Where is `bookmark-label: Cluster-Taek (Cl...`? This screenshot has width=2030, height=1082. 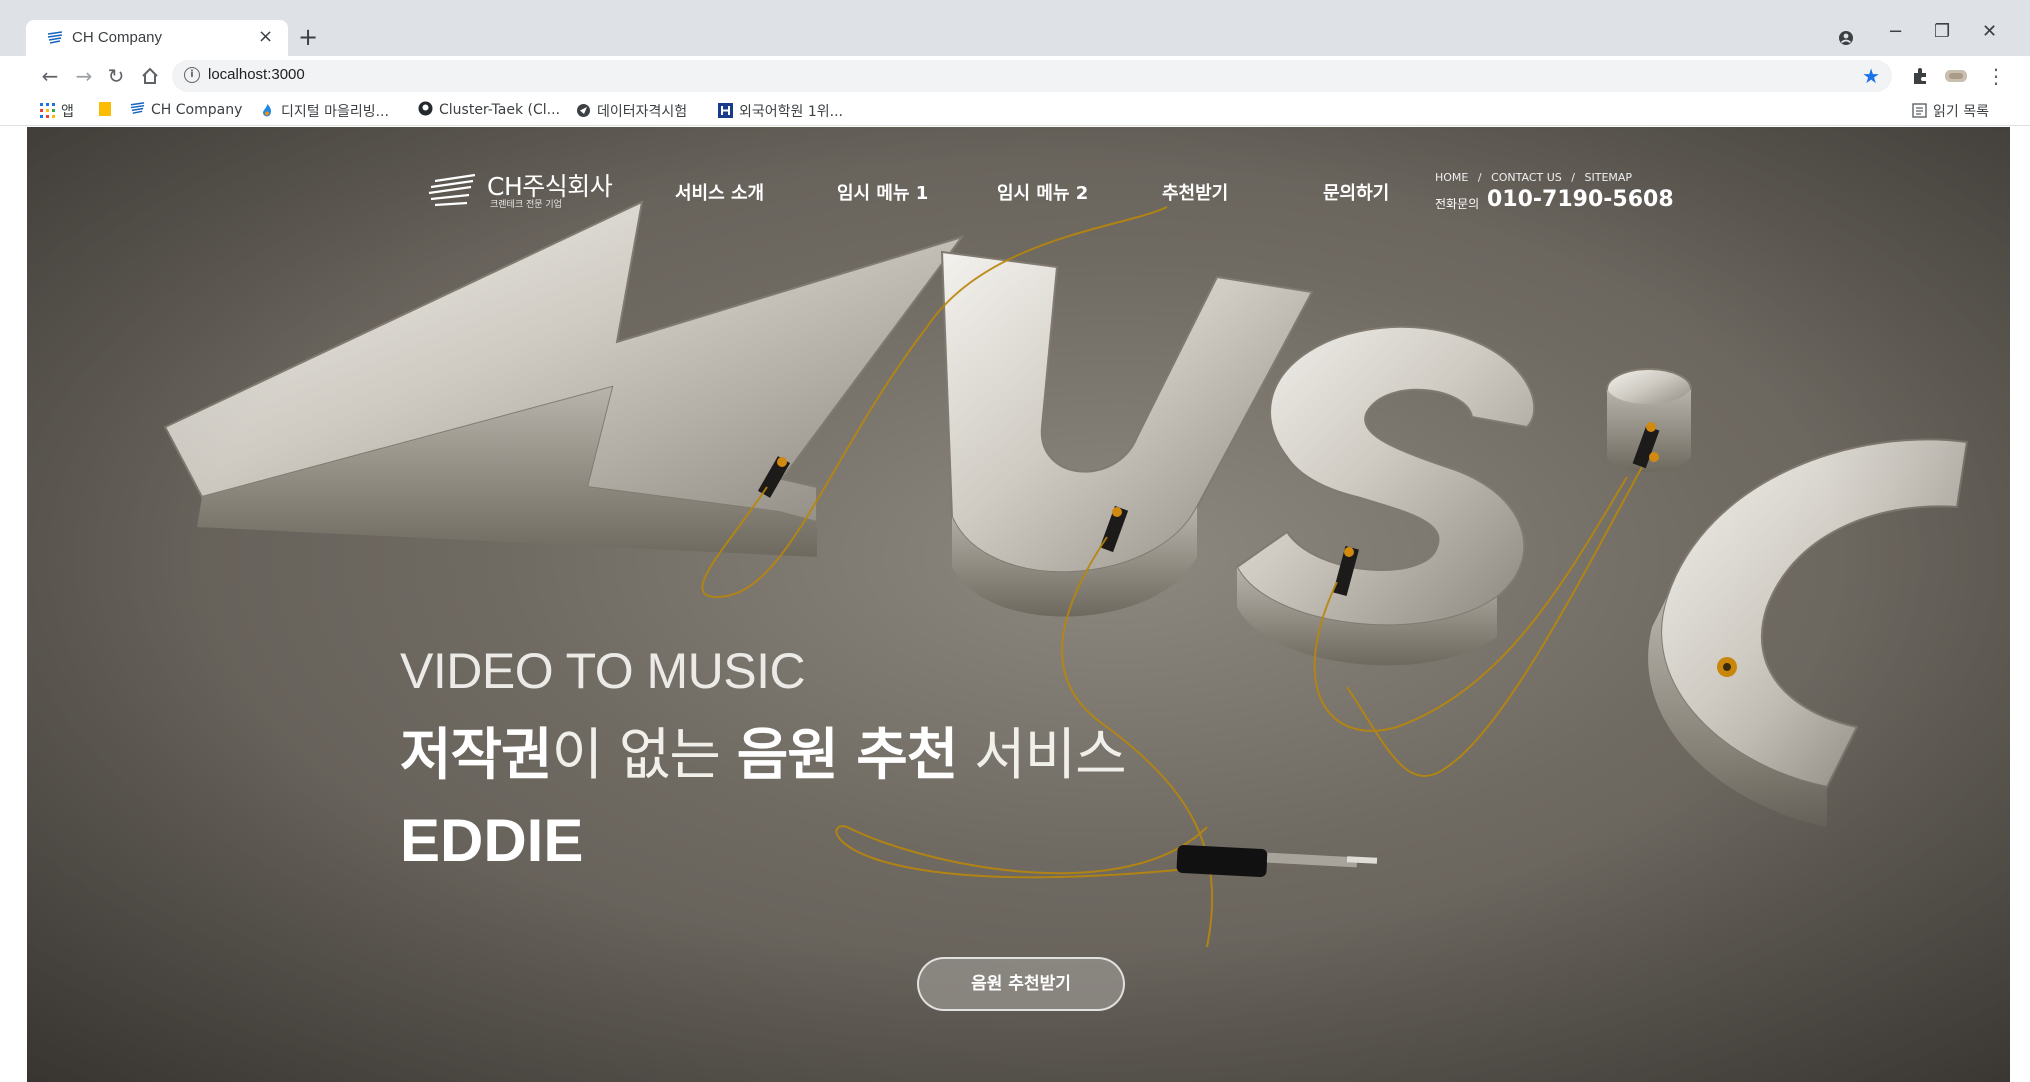 bookmark-label: Cluster-Taek (Cl... is located at coordinates (500, 110).